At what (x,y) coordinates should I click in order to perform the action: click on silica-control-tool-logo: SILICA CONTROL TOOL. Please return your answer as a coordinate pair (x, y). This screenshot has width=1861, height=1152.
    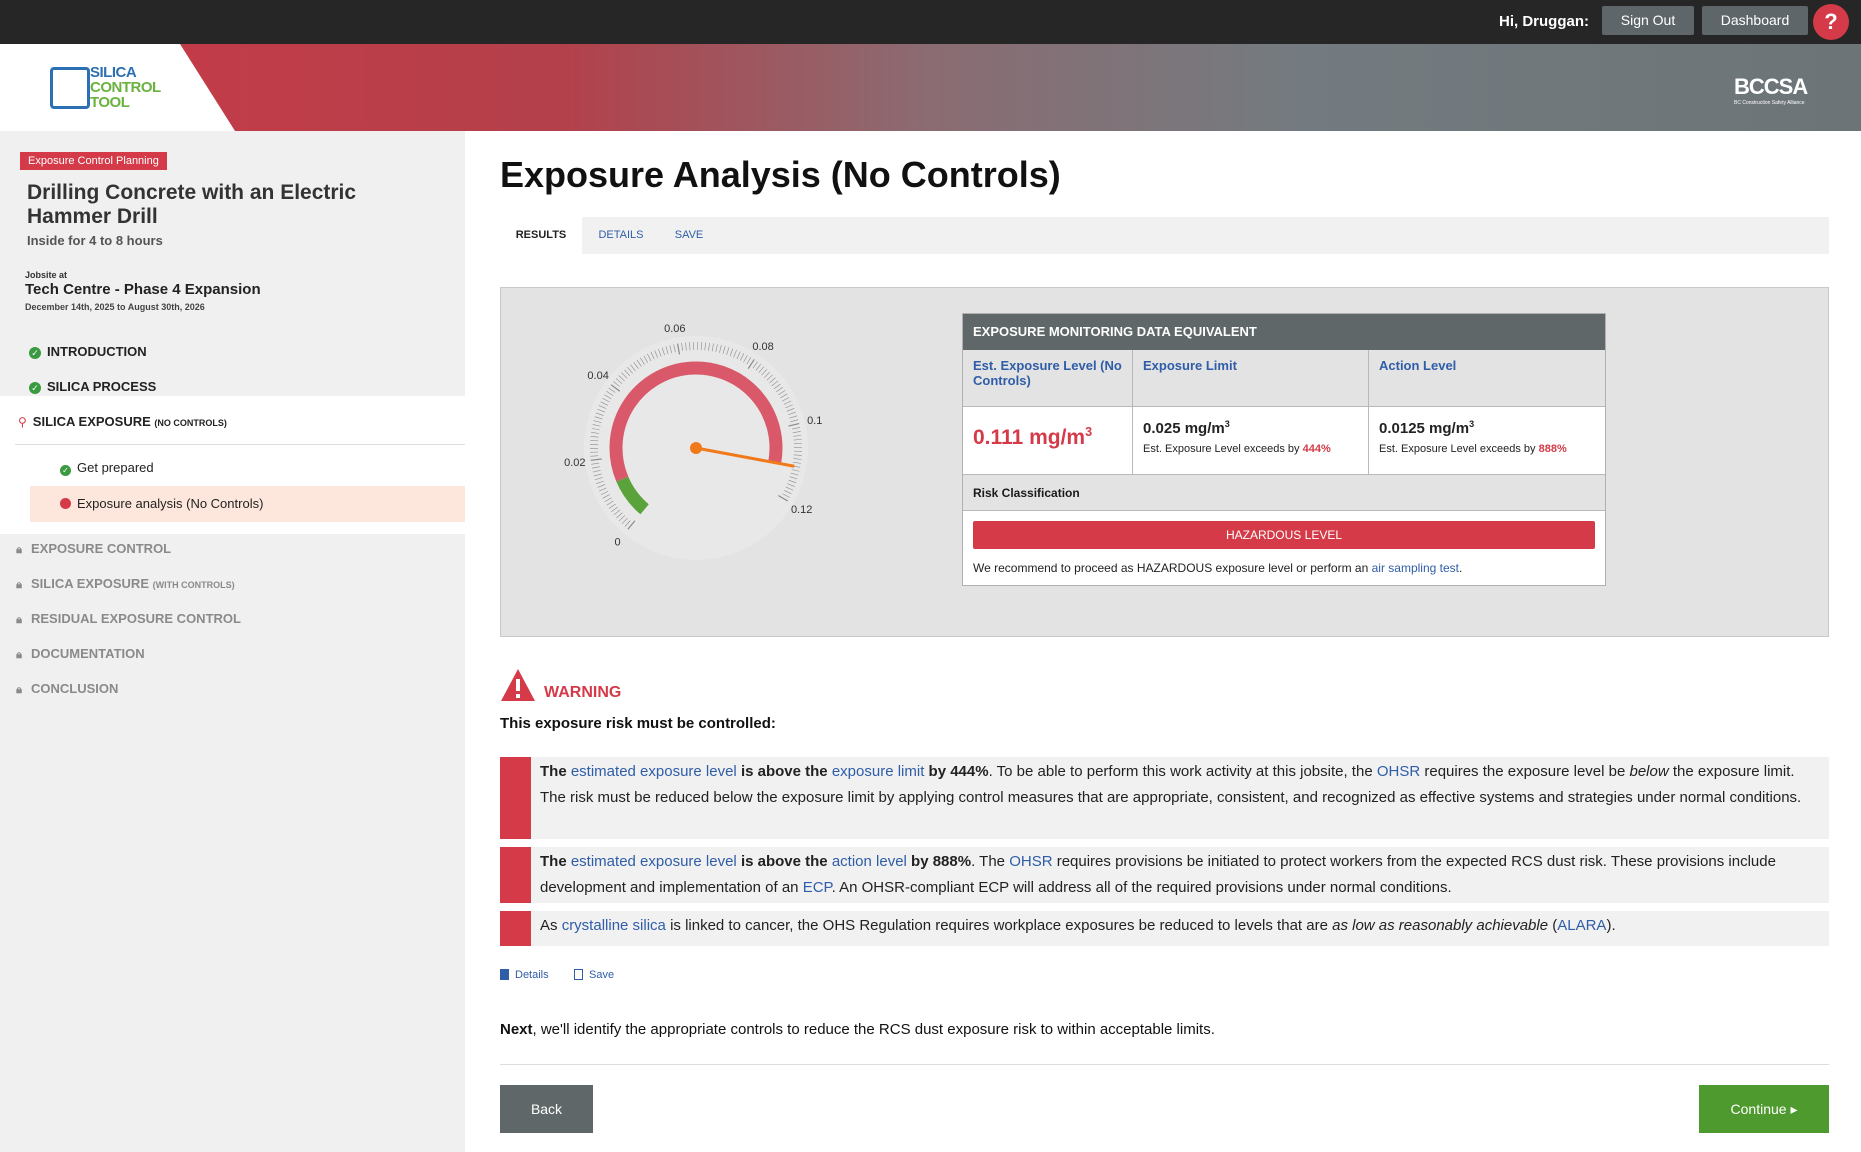
    Looking at the image, I should click on (118, 90).